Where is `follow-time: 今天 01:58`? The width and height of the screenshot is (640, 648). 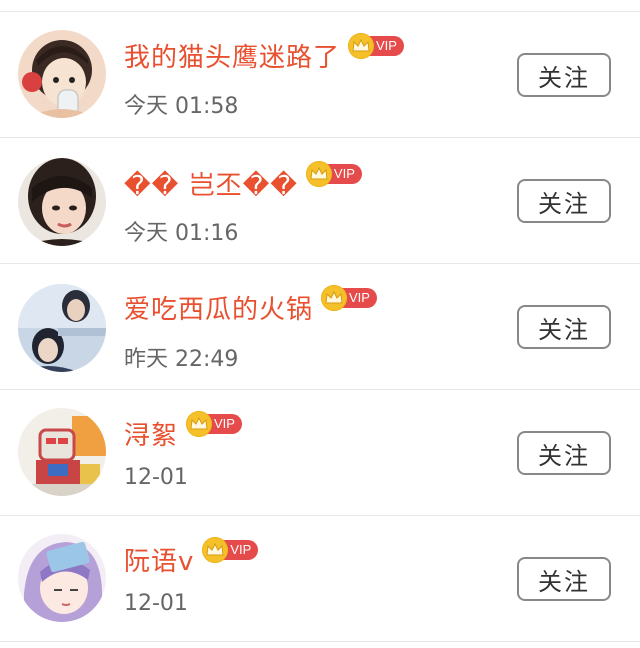
follow-time: 今天 01:58 is located at coordinates (181, 106).